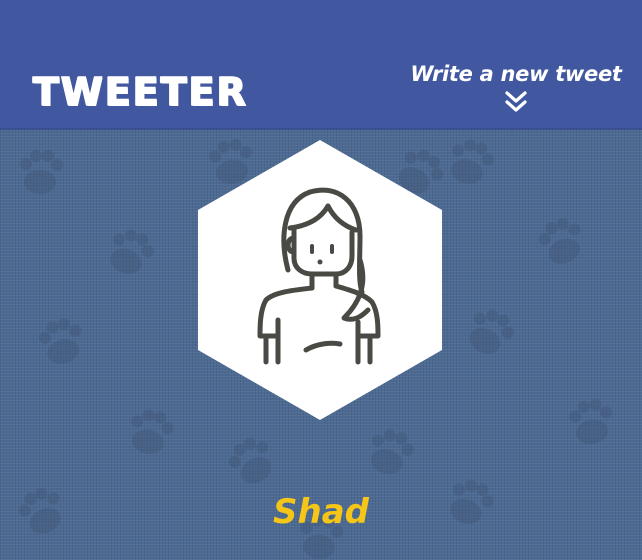  Describe the element at coordinates (321, 512) in the screenshot. I see `profile-username: Shad` at that location.